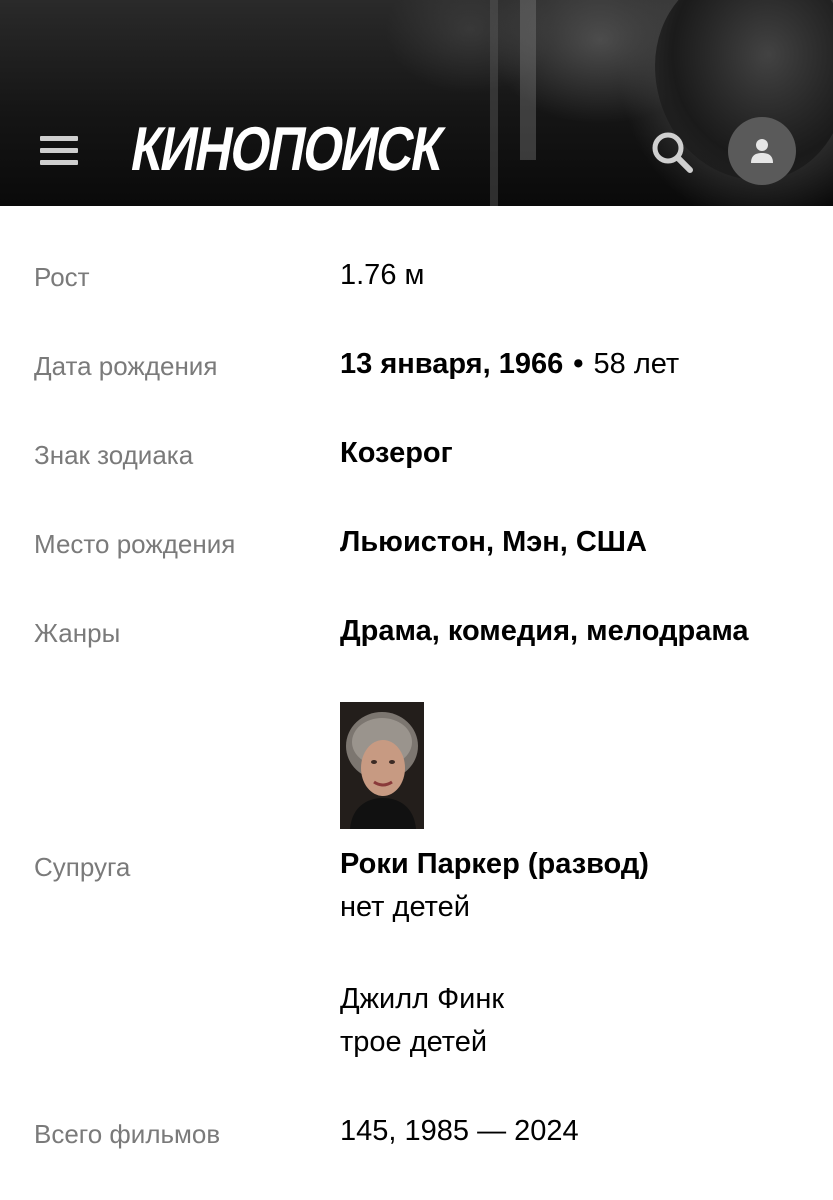 This screenshot has width=833, height=1200. I want to click on kinopoisk-logo: КИНОПОИСК, so click(287, 149).